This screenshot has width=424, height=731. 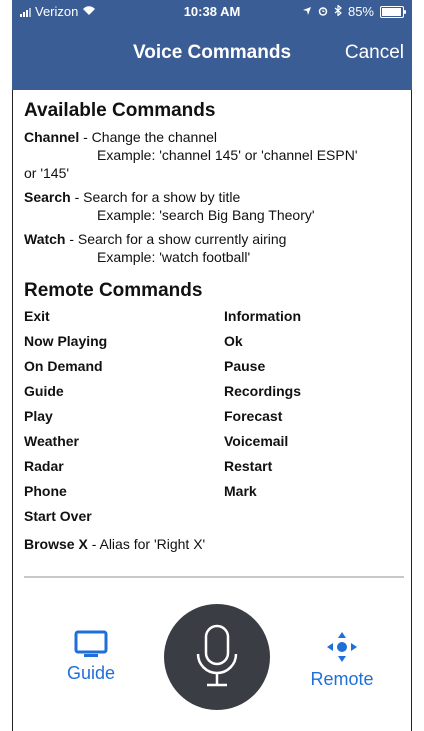 What do you see at coordinates (51, 441) in the screenshot?
I see `remote-command: Weather` at bounding box center [51, 441].